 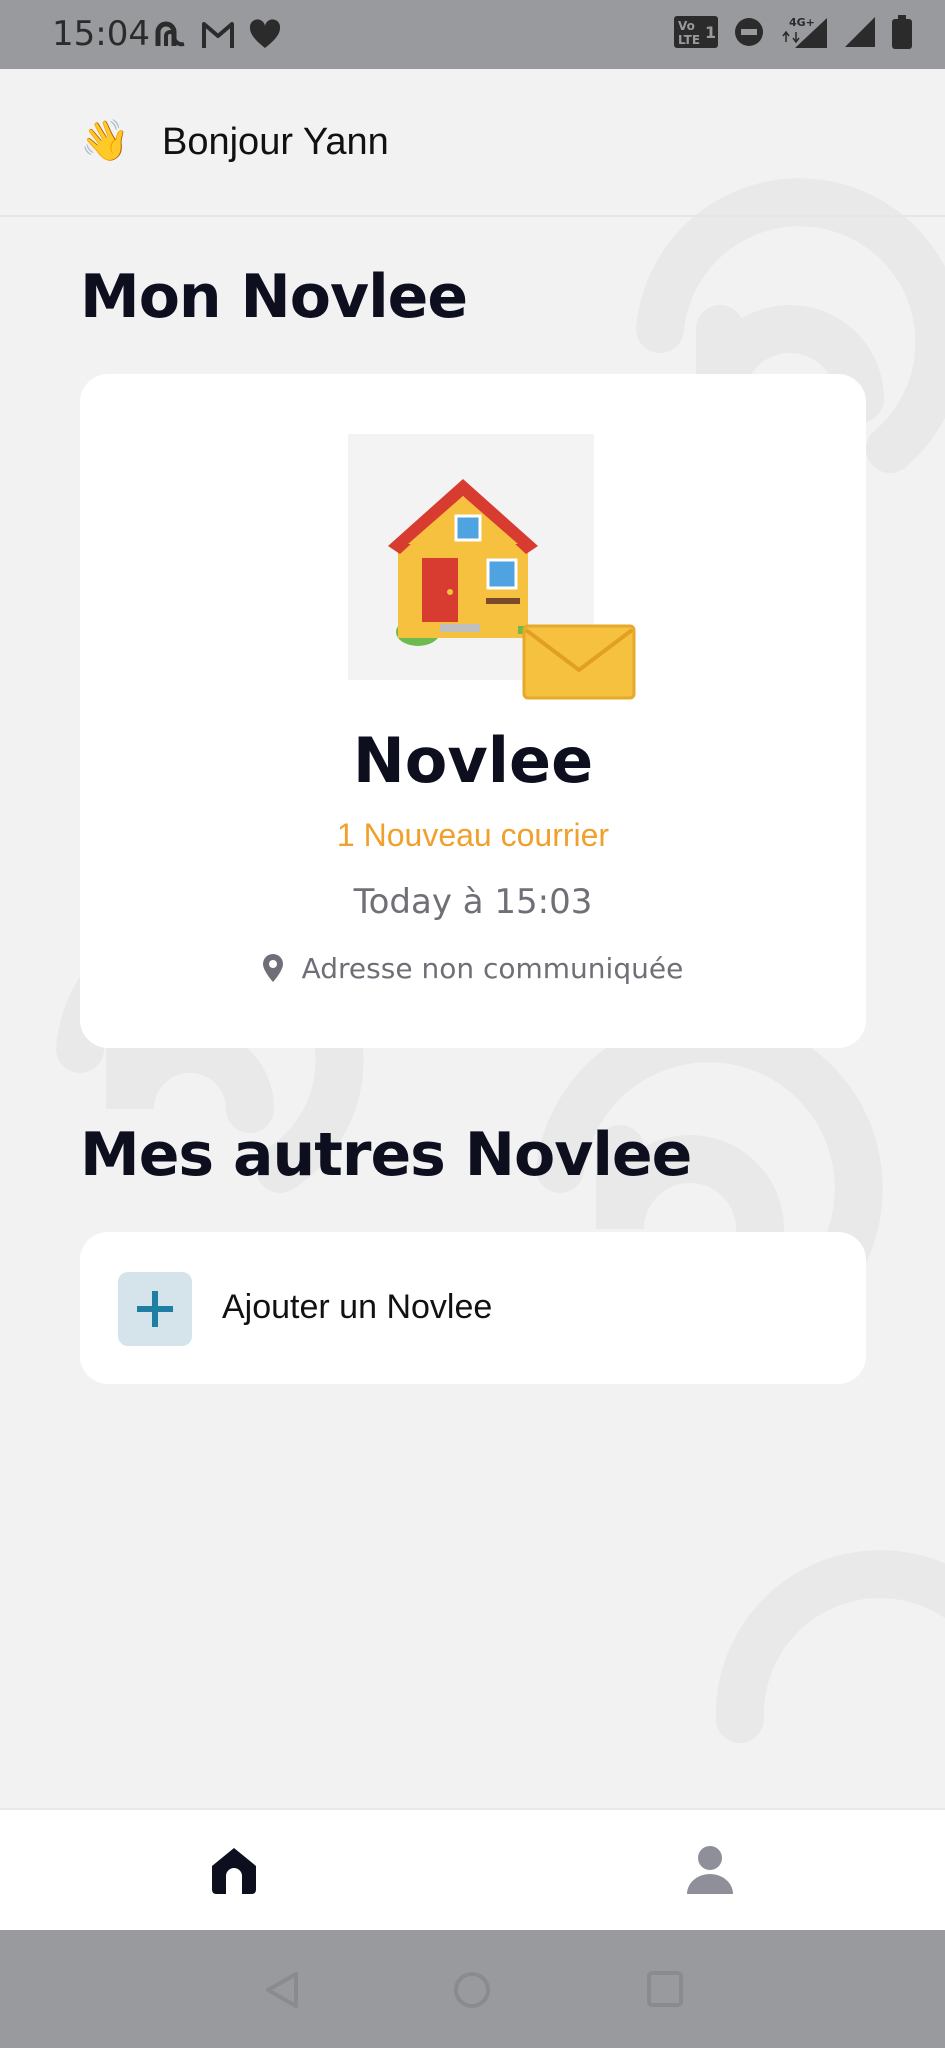 I want to click on add-novlee-card: Ajouter un Novlee, so click(x=473, y=1308).